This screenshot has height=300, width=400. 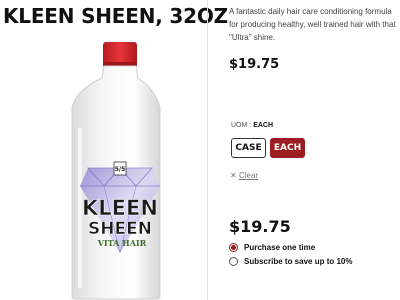 What do you see at coordinates (252, 125) in the screenshot?
I see `uom-label: UOM : EACH` at bounding box center [252, 125].